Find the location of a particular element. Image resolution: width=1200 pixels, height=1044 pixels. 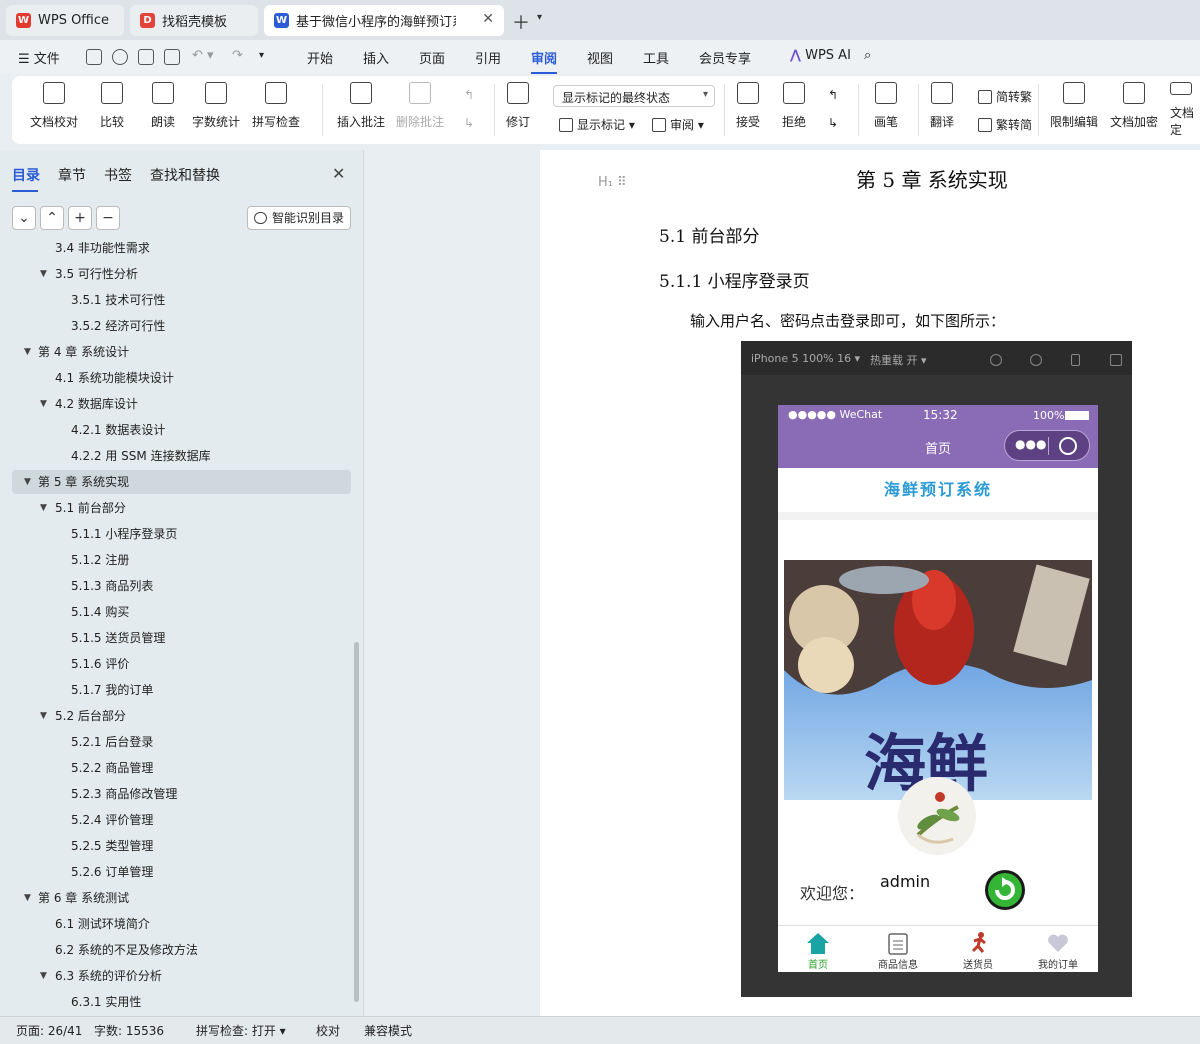

add-level-button: + is located at coordinates (80, 218).